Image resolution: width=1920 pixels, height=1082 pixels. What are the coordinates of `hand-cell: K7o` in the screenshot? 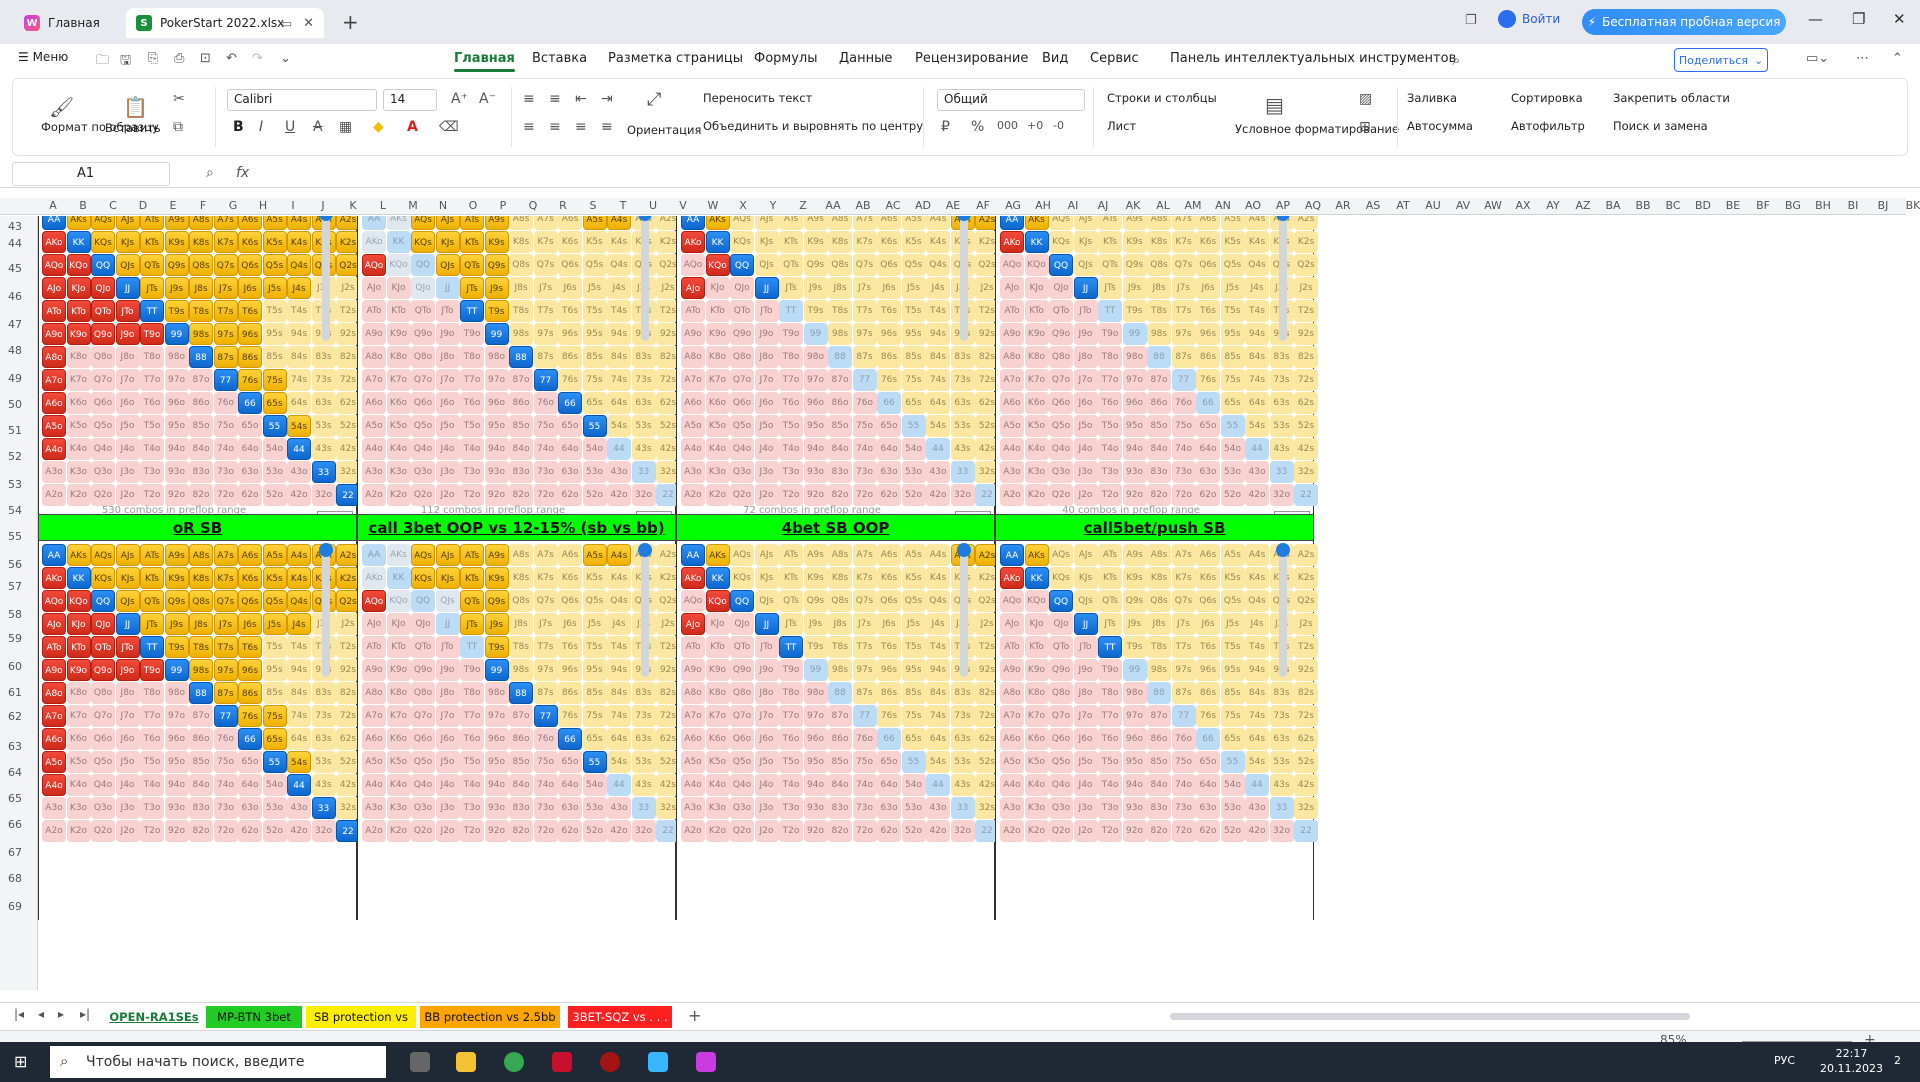 It's located at (717, 716).